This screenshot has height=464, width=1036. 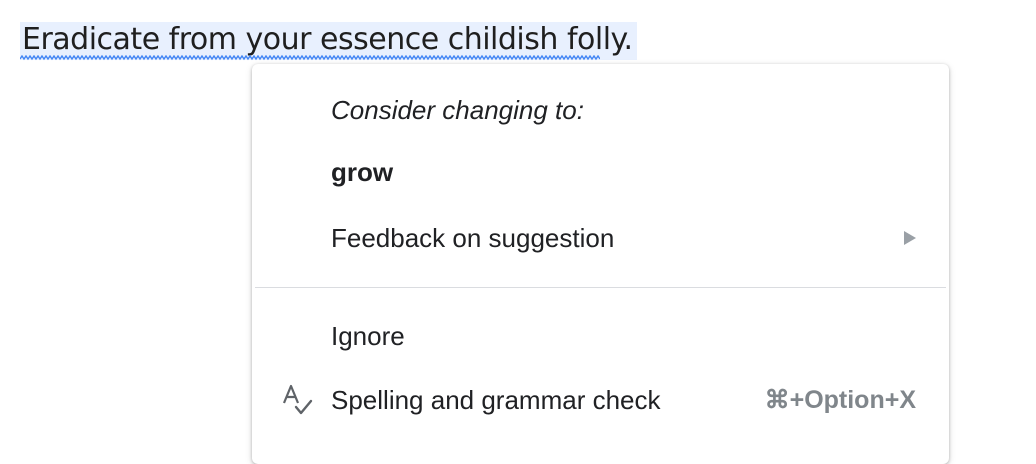 I want to click on feedback-label: Feedback on suggestion, so click(x=473, y=237).